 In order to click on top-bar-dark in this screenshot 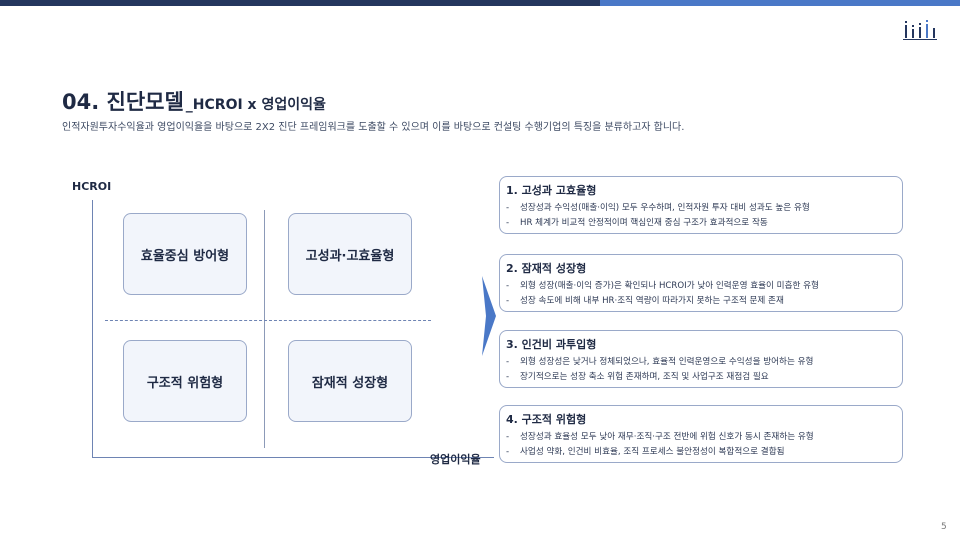, I will do `click(300, 3)`.